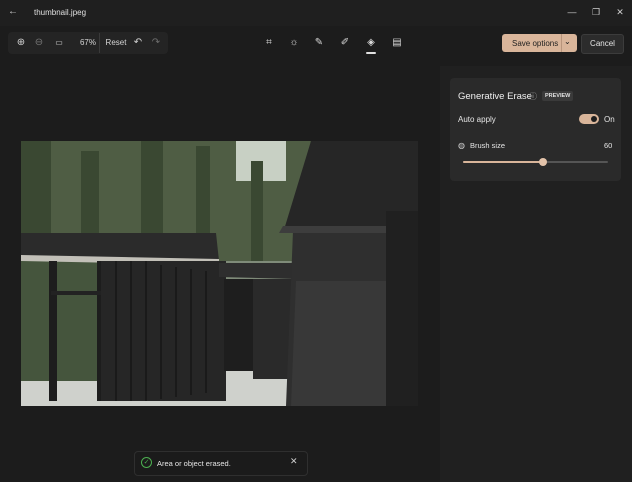 This screenshot has height=482, width=632. I want to click on crop-icon: ⌗, so click(269, 43).